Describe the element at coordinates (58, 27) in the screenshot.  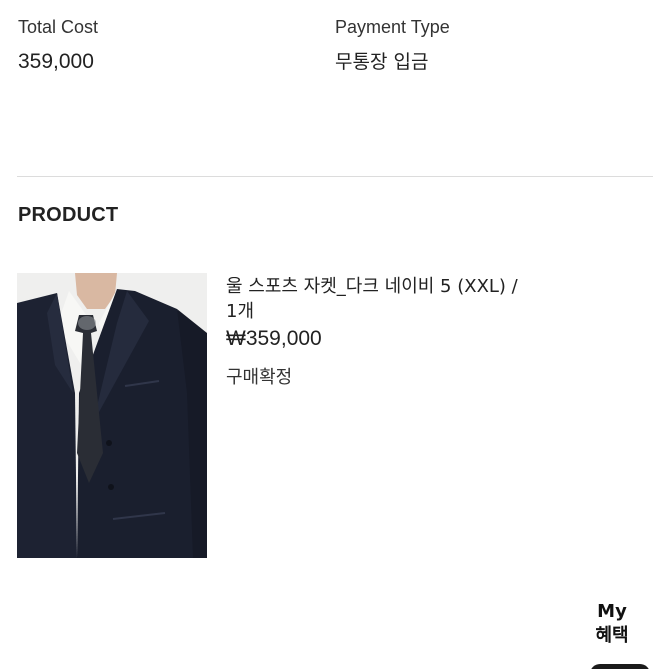
I see `total-cost-label: Total Cost` at that location.